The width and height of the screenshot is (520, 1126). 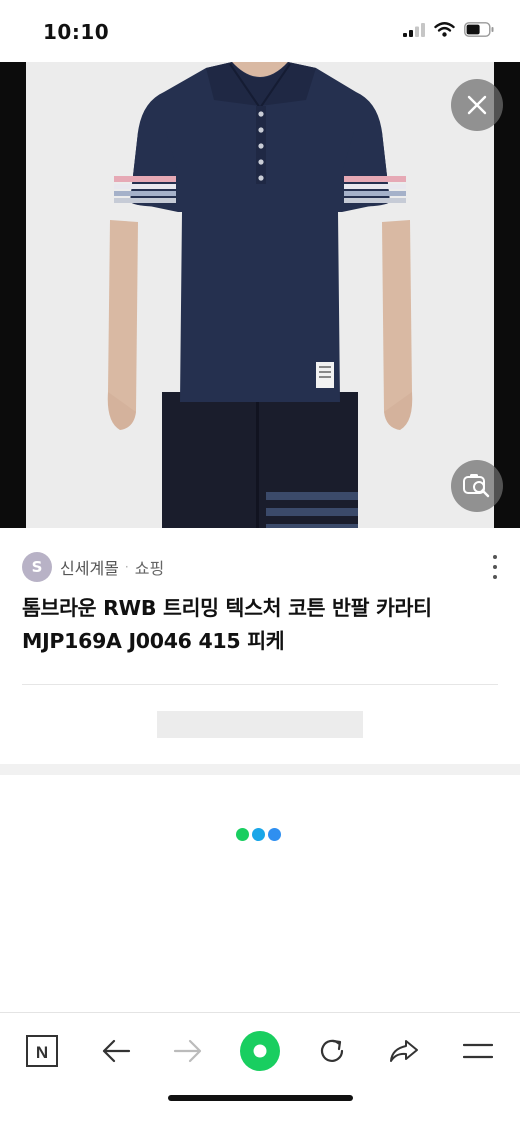 I want to click on arrow-right-icon, so click(x=187, y=1051).